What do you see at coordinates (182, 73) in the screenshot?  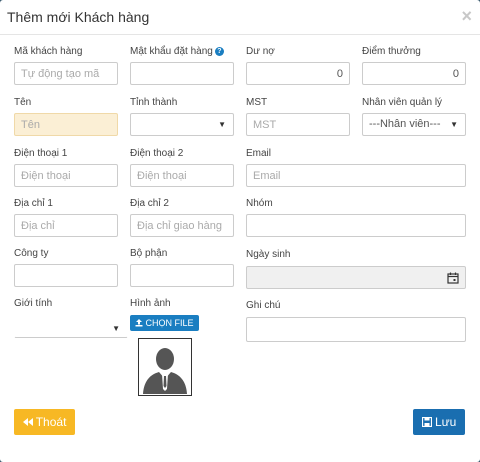 I see `password-input` at bounding box center [182, 73].